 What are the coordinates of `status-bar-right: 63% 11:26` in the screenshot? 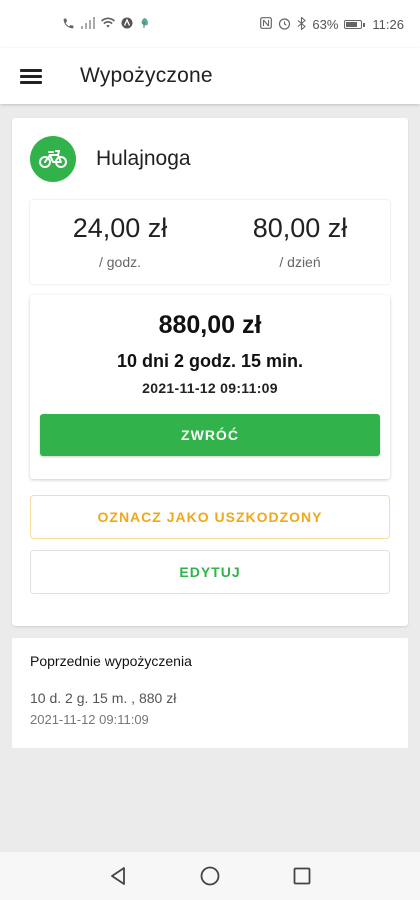 It's located at (332, 23).